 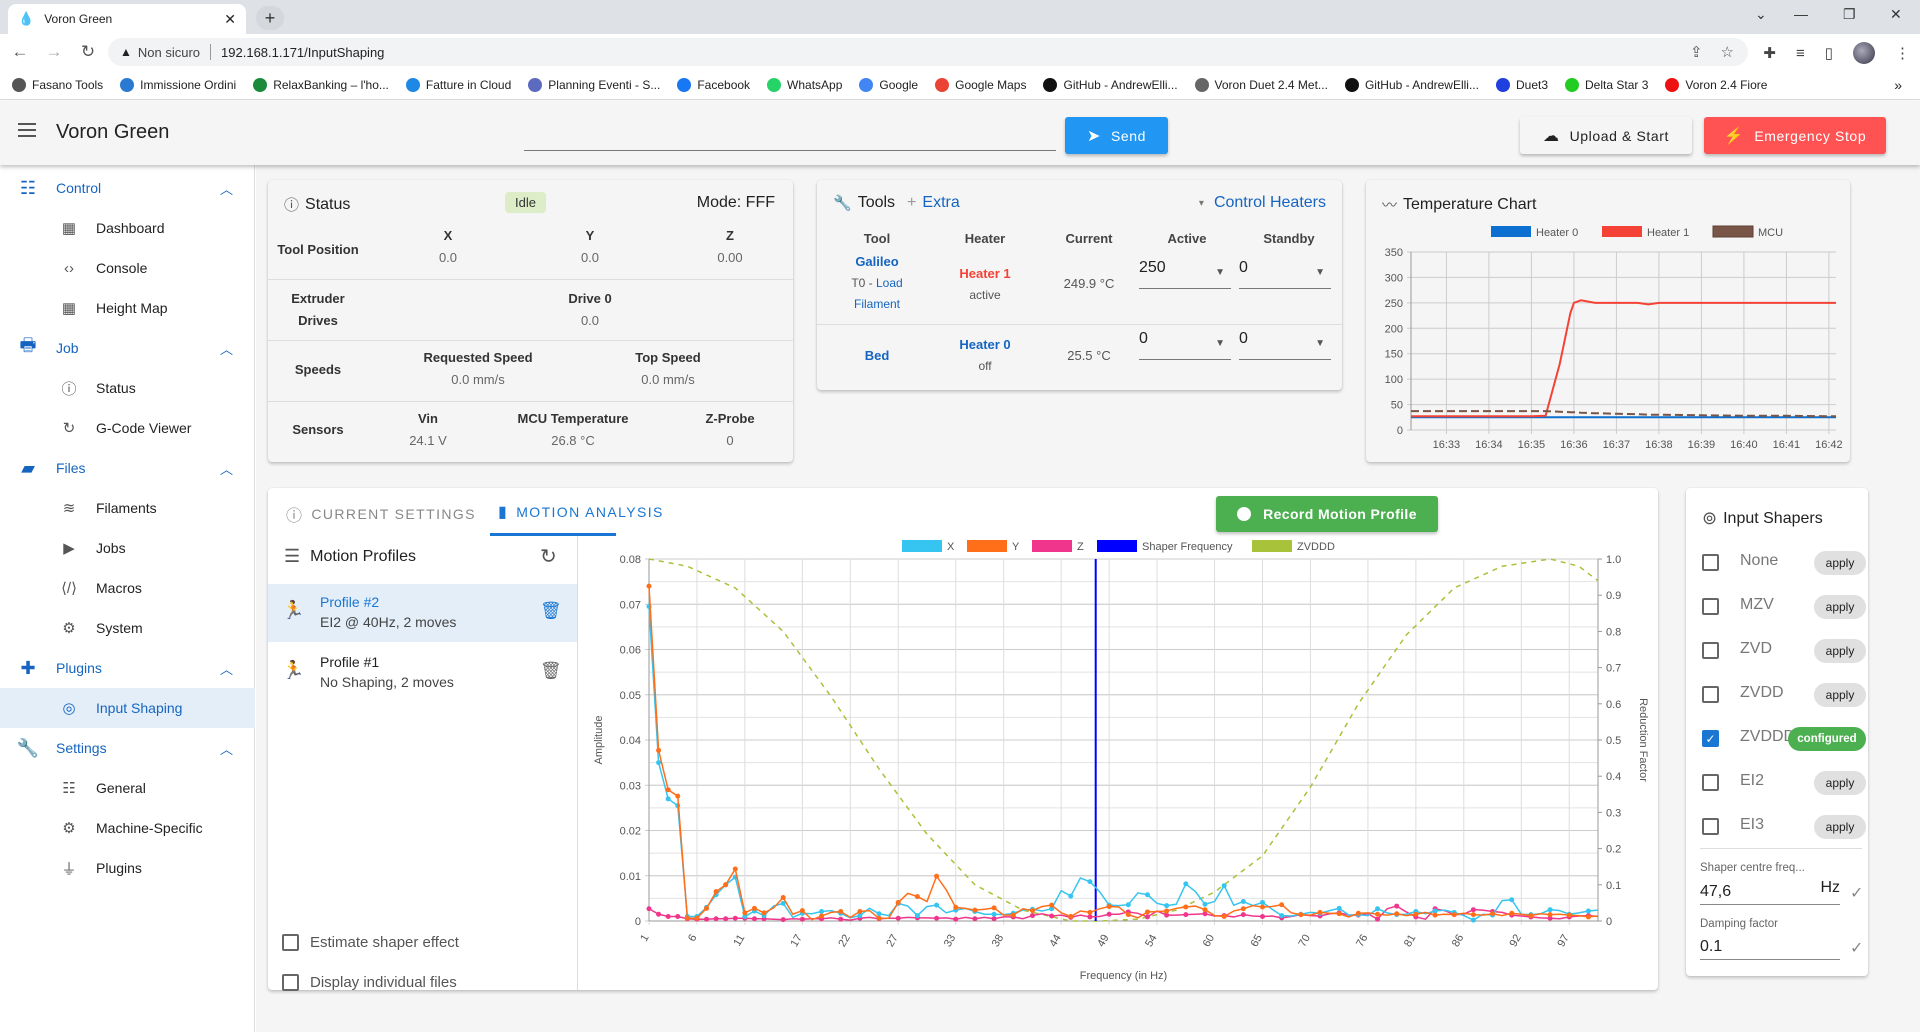 I want to click on back-icon: ←, so click(x=20, y=52).